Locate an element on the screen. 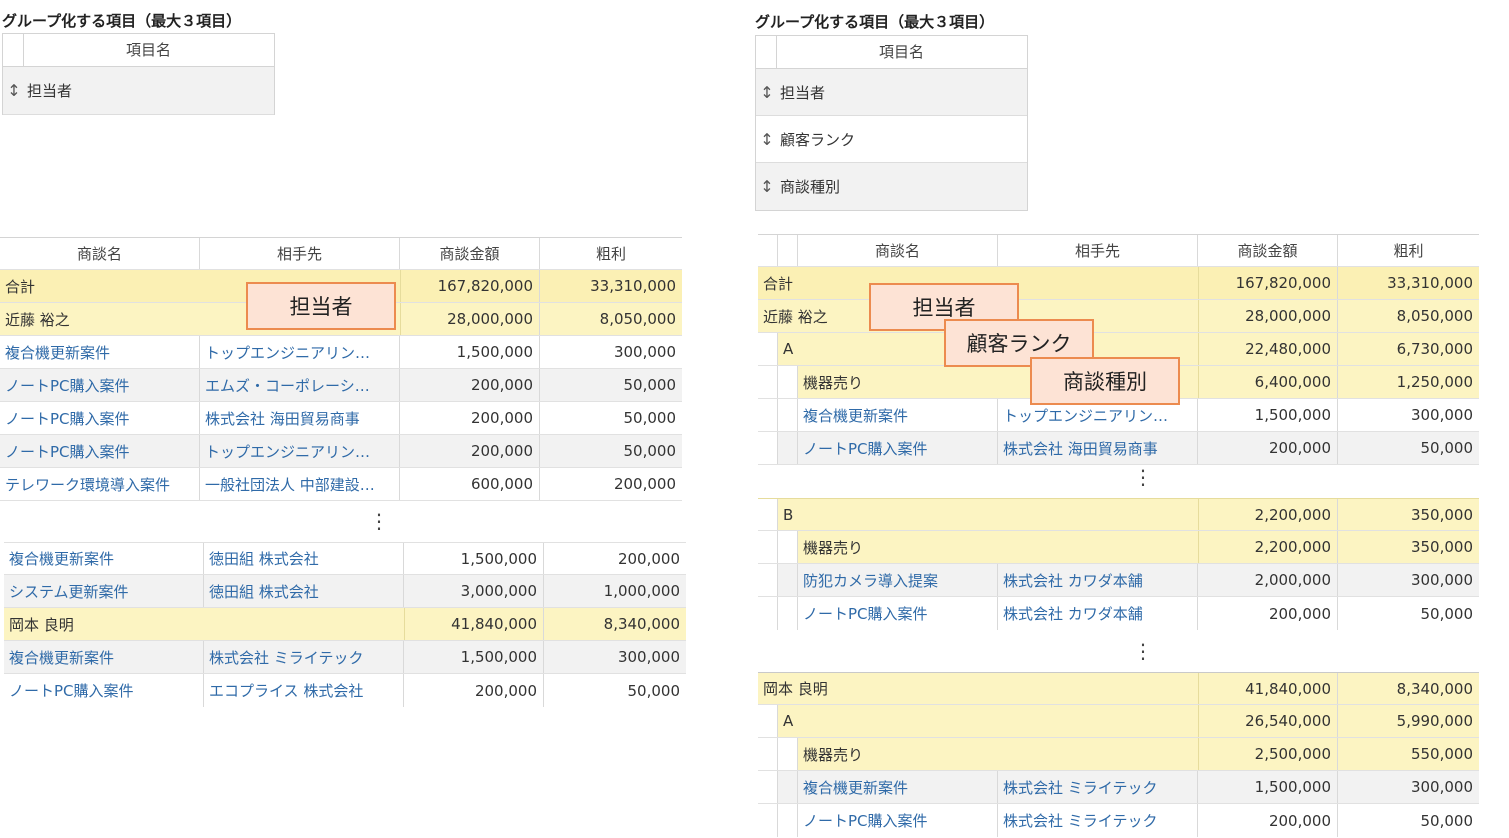 The height and width of the screenshot is (838, 1509). table-row: ノートPC購入案件 株式会社 ミライテック 200,000 50,000 is located at coordinates (1118, 820).